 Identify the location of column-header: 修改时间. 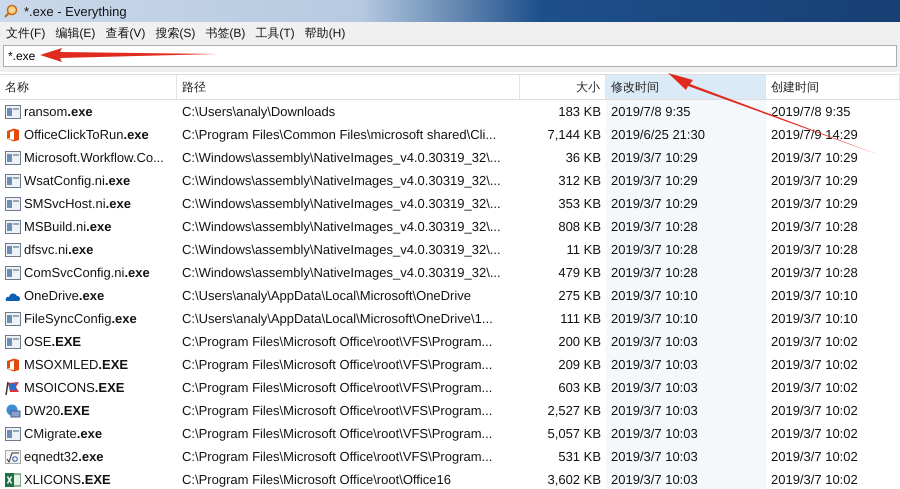
(686, 87).